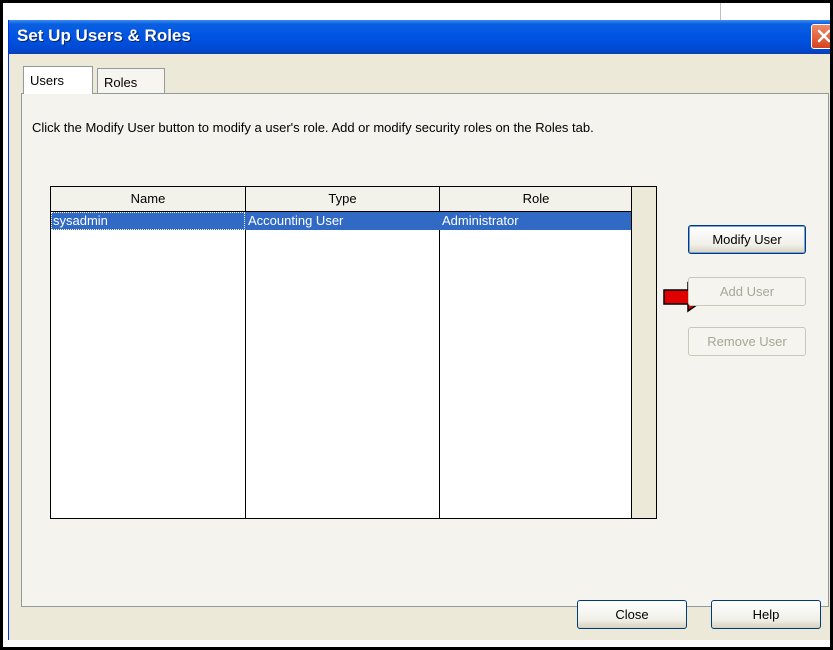 This screenshot has width=833, height=650. I want to click on tab-users: Users, so click(58, 80).